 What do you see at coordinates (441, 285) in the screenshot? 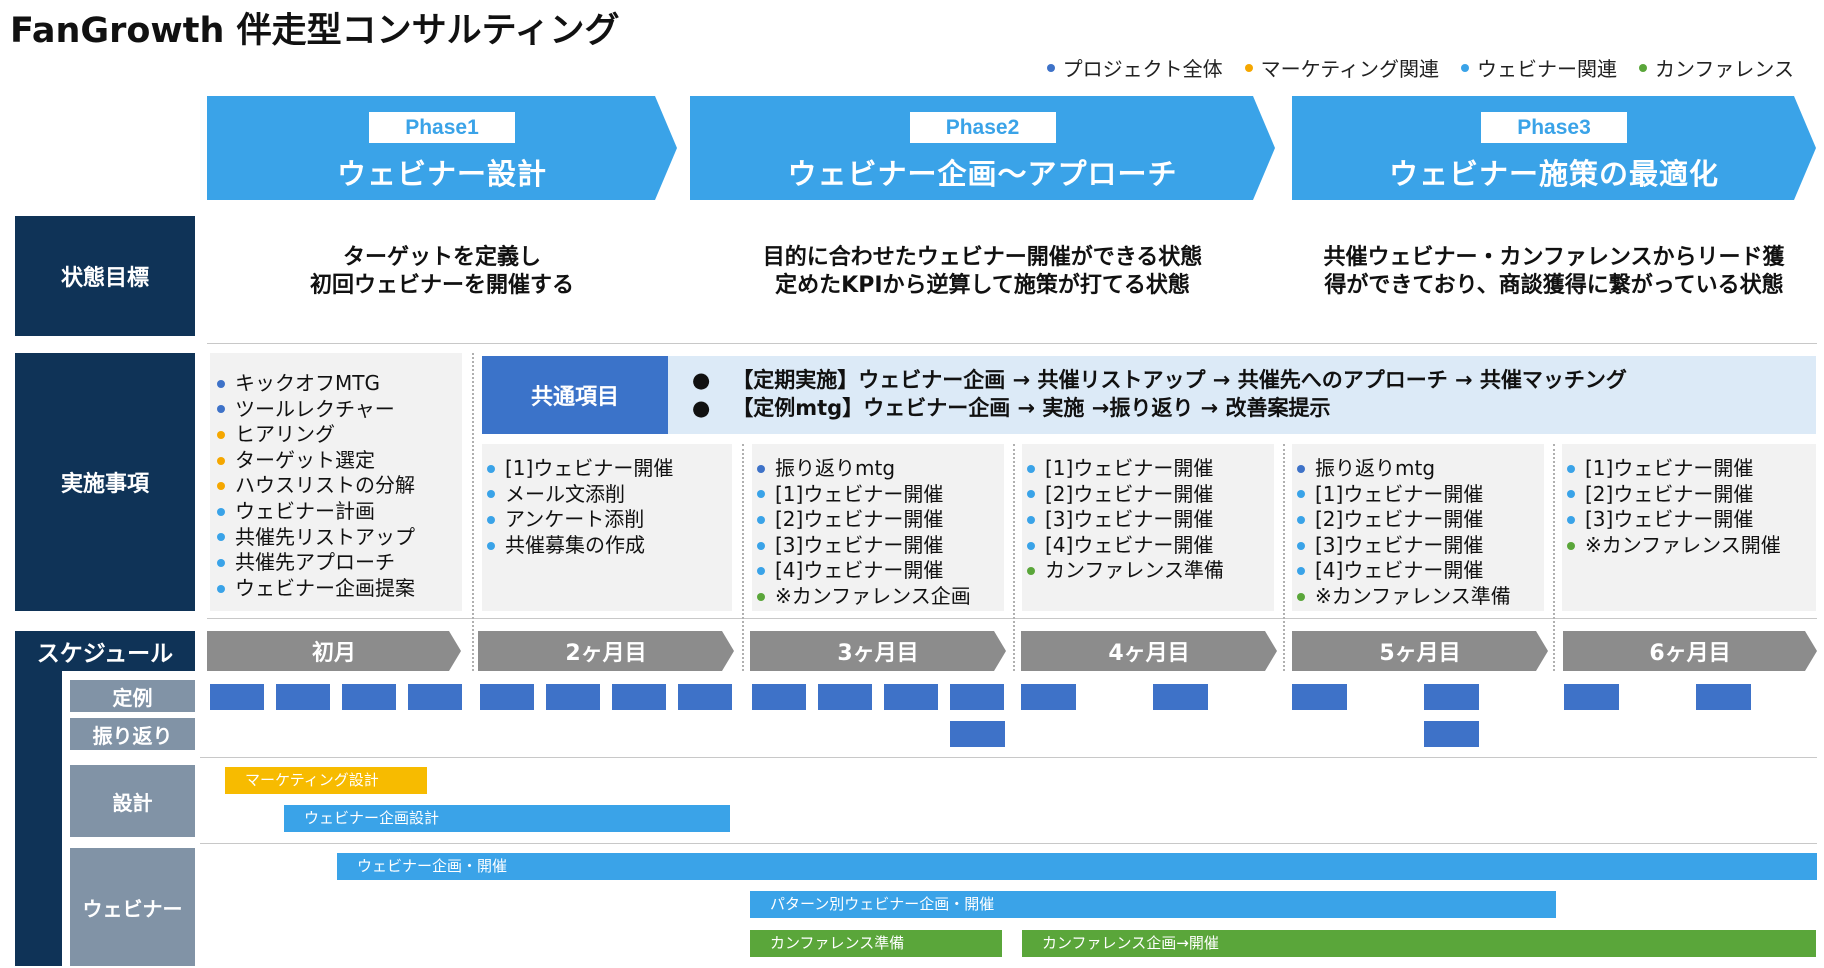
I see `goal-line: 初回ウェビナーを開催する` at bounding box center [441, 285].